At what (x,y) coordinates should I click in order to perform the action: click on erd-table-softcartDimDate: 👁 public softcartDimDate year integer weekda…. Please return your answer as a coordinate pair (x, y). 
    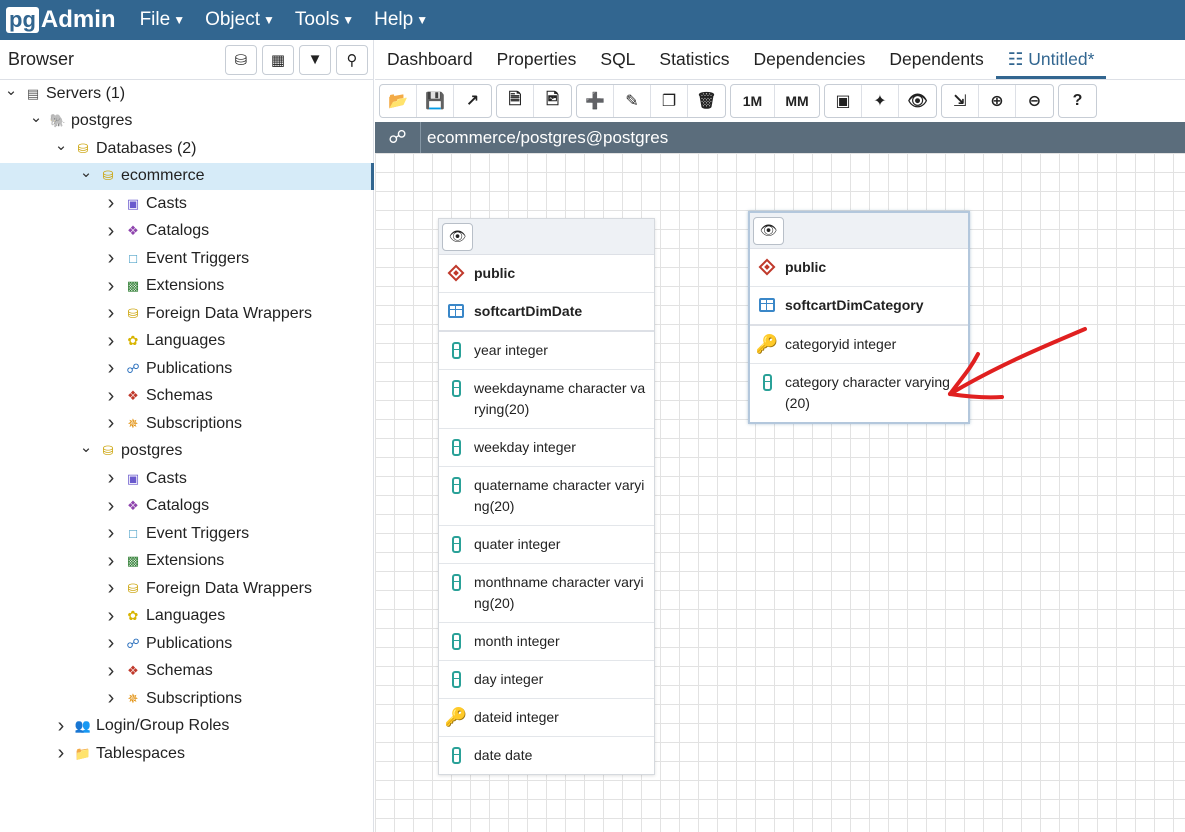
    Looking at the image, I should click on (546, 496).